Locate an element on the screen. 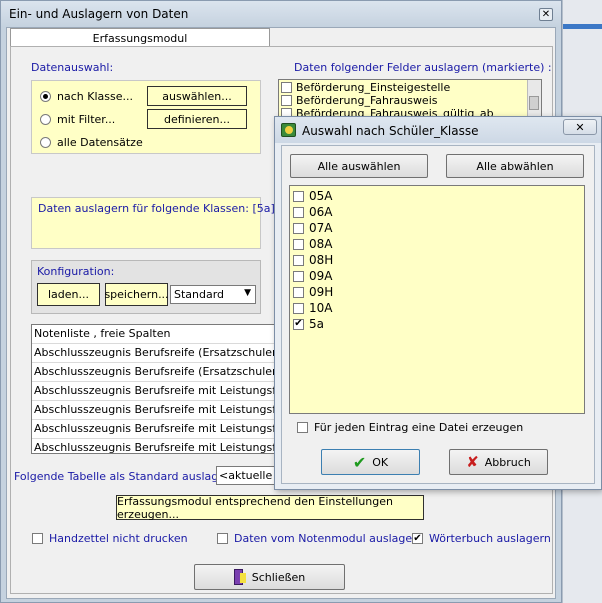 The width and height of the screenshot is (602, 603). chk-notenmodul: Daten vom Notenmodul auslagern is located at coordinates (320, 538).